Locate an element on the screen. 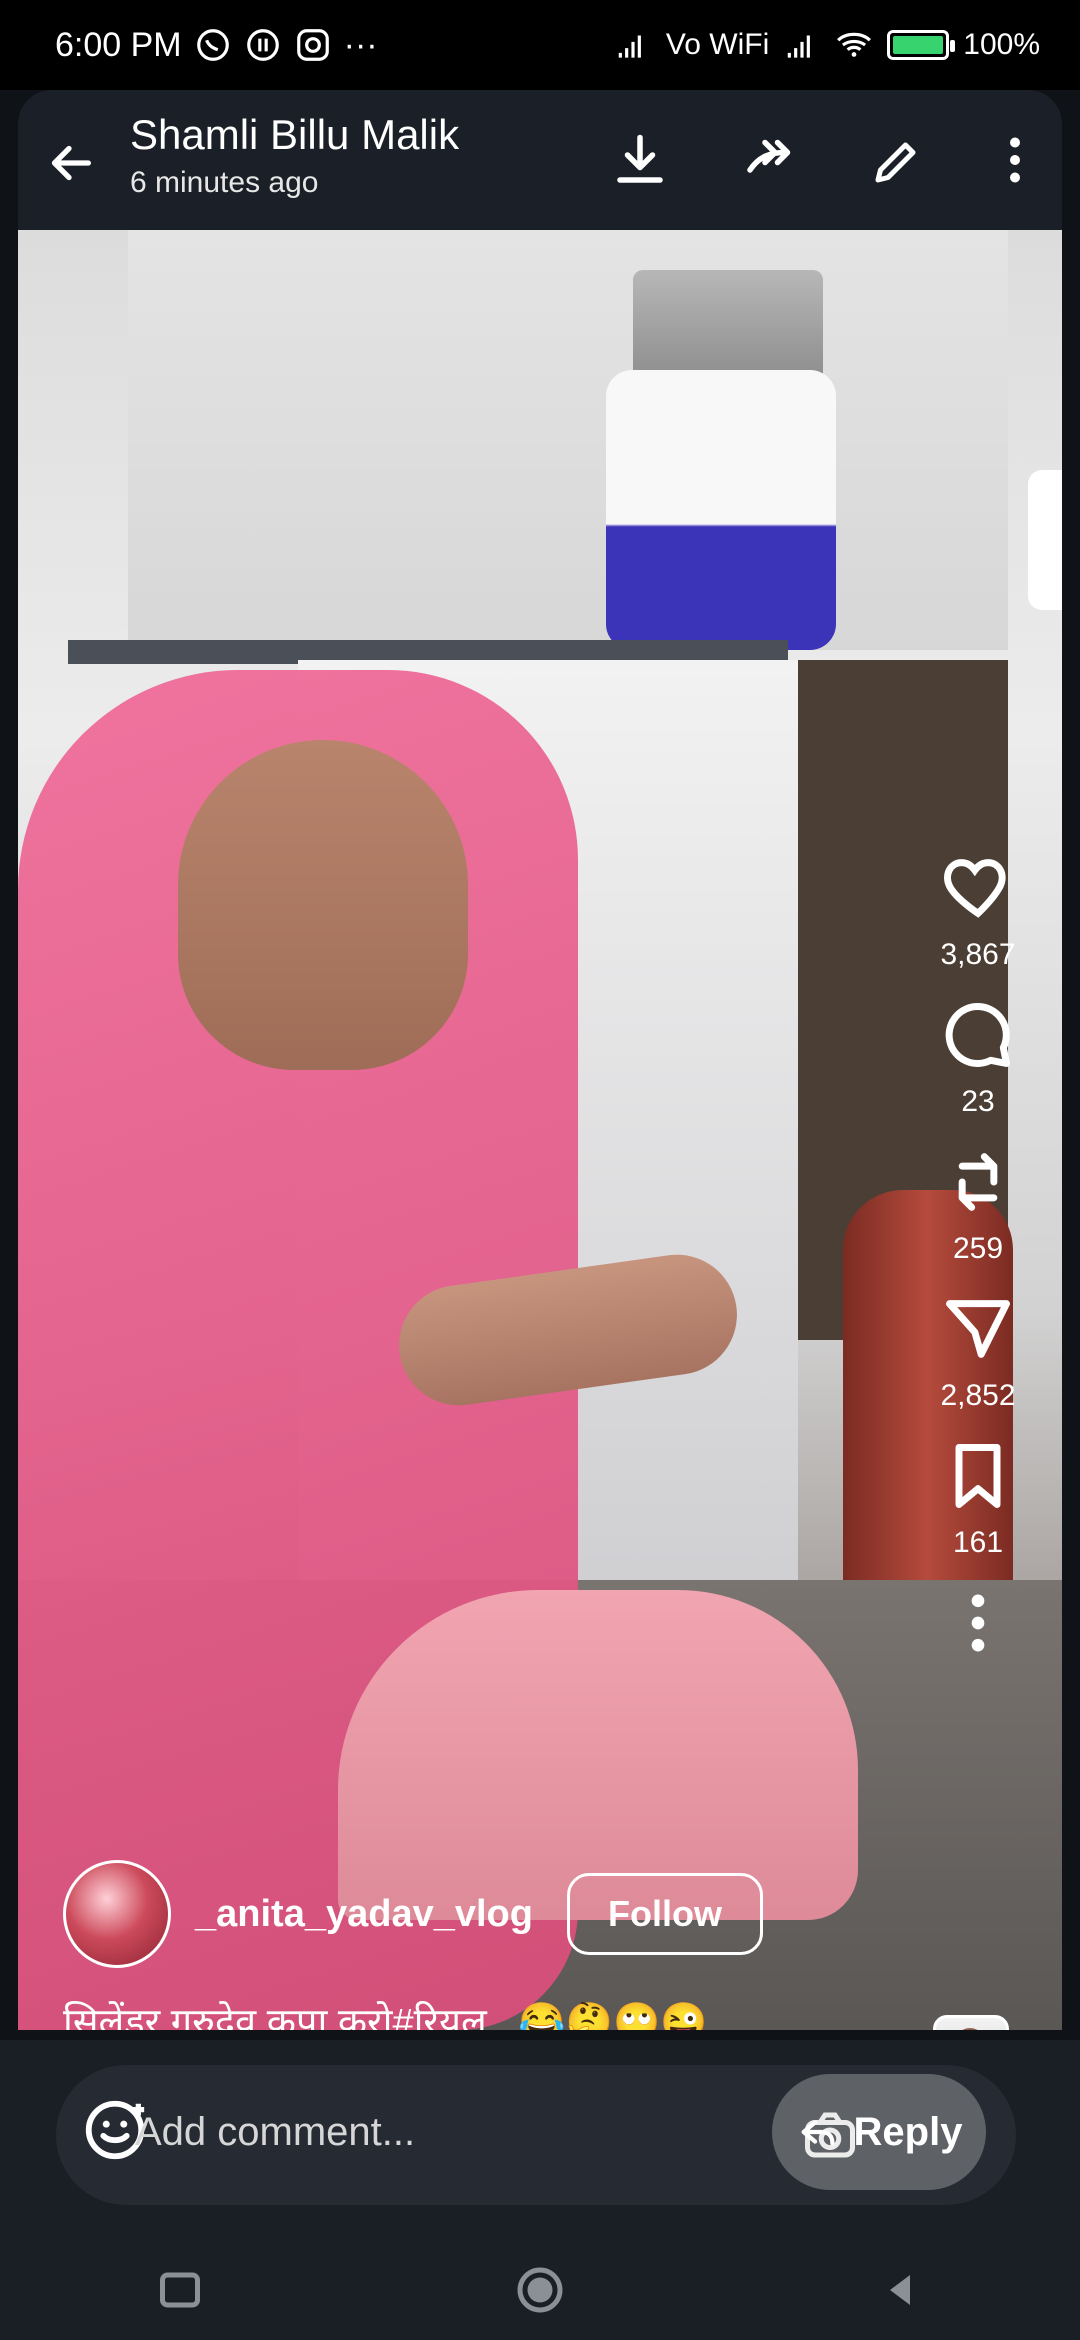 The height and width of the screenshot is (2340, 1080). audio-thumbnail is located at coordinates (971, 2022).